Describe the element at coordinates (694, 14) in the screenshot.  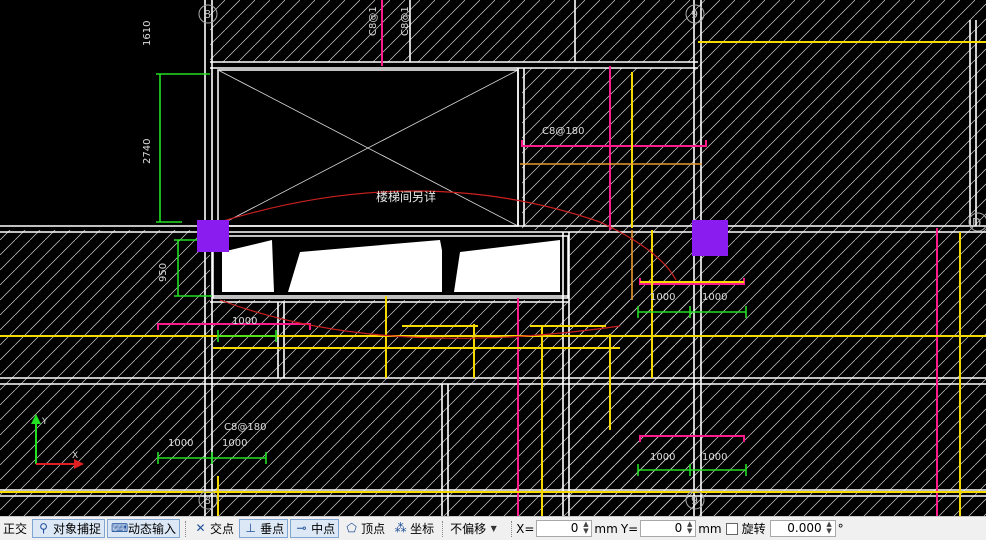
I see `axis-label-9-top: 9` at that location.